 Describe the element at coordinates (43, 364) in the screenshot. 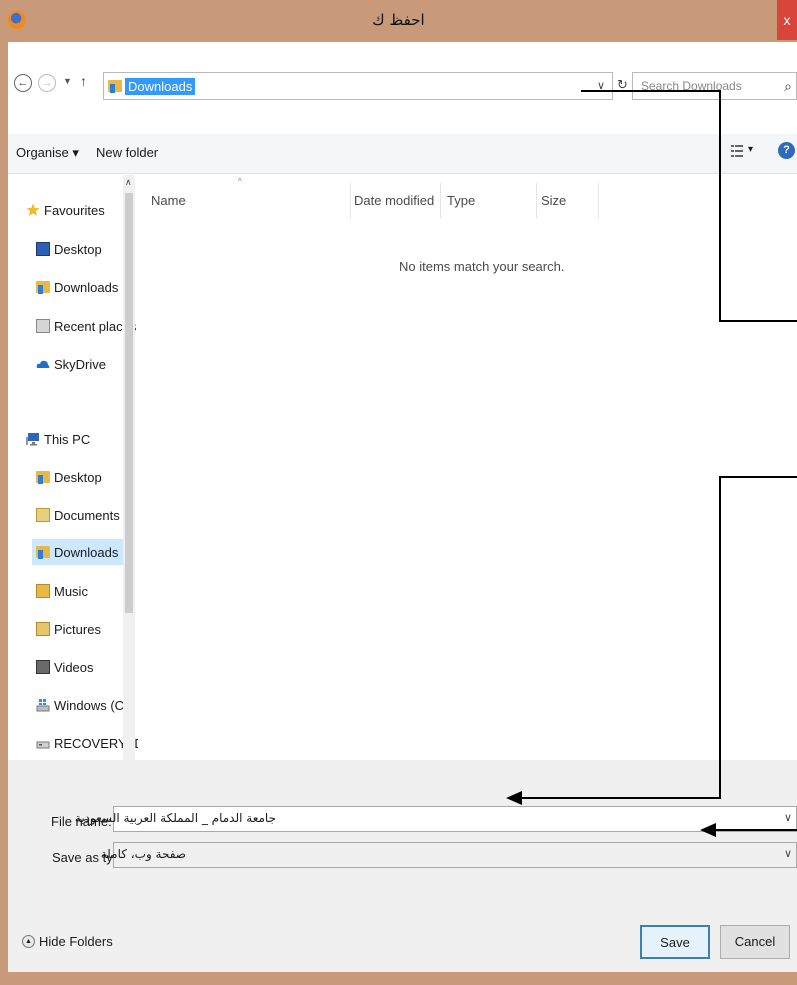

I see `cloud-icon` at that location.